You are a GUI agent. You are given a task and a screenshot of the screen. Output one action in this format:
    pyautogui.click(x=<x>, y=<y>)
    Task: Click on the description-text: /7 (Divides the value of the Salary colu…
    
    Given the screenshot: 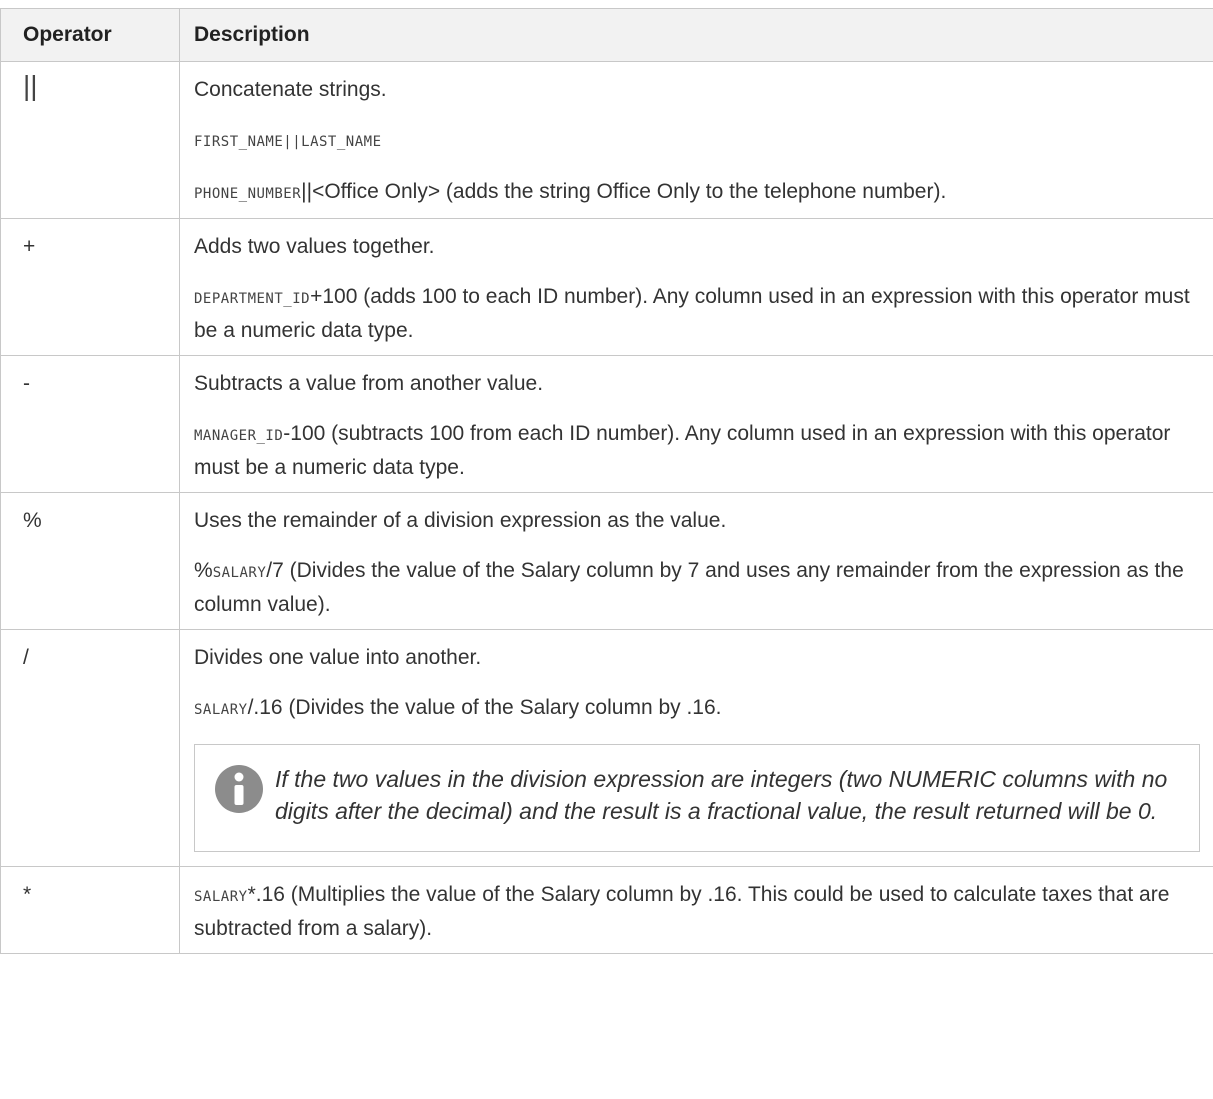 What is the action you would take?
    pyautogui.click(x=689, y=587)
    